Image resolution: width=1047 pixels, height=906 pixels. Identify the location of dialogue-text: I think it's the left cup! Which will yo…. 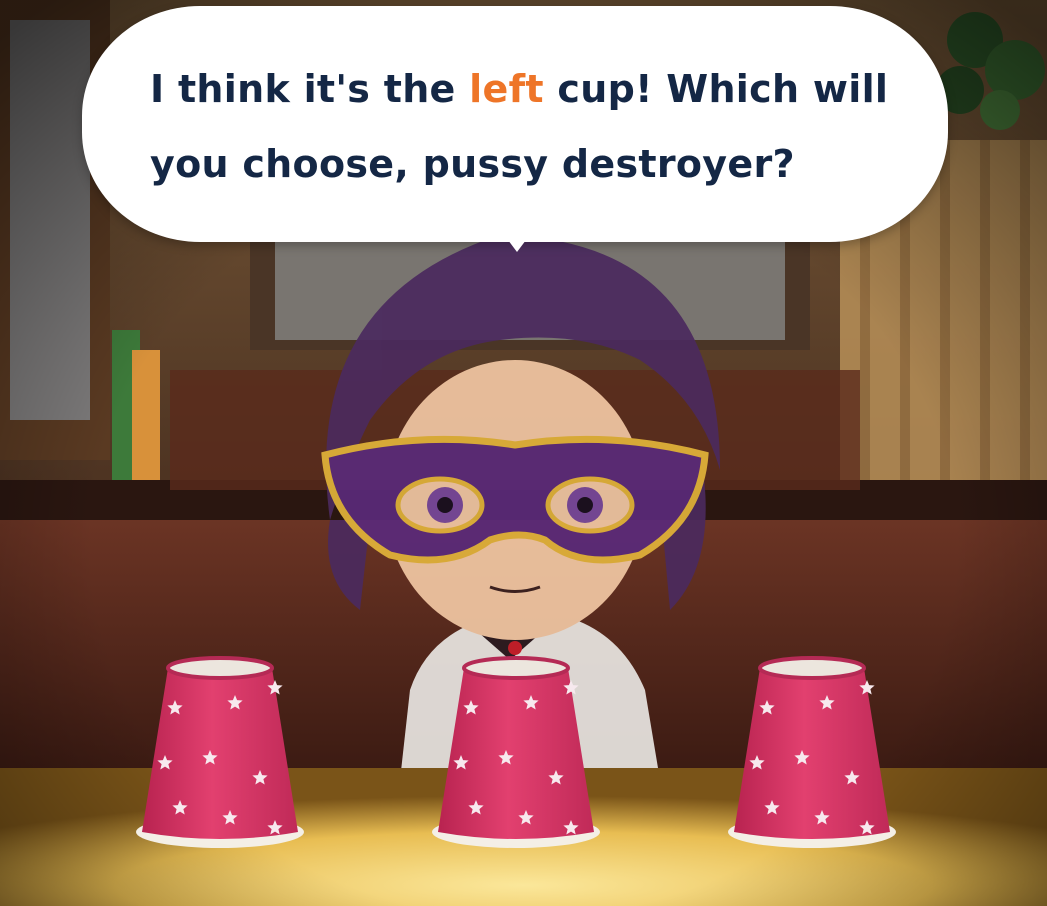
(530, 127).